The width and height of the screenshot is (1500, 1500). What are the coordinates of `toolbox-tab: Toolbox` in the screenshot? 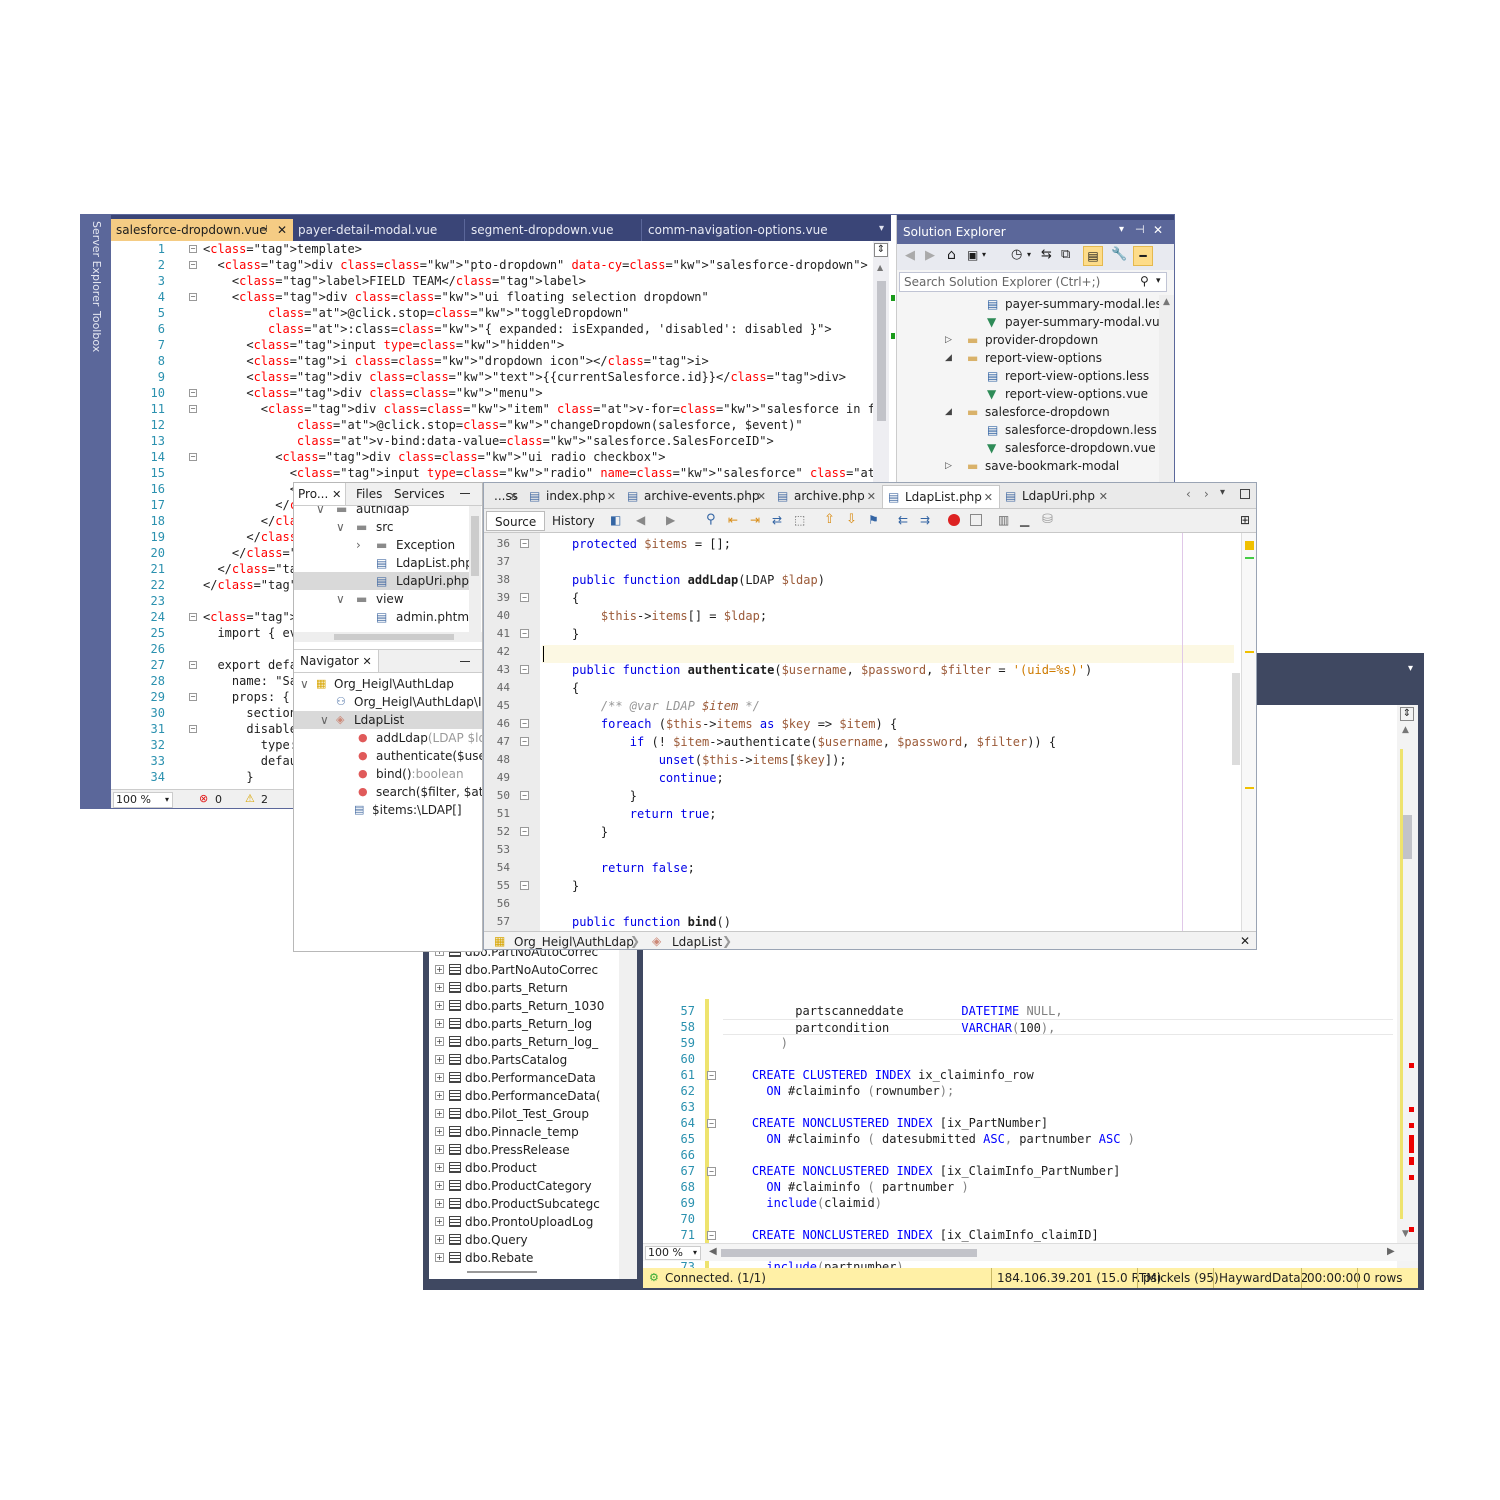 It's located at (96, 331).